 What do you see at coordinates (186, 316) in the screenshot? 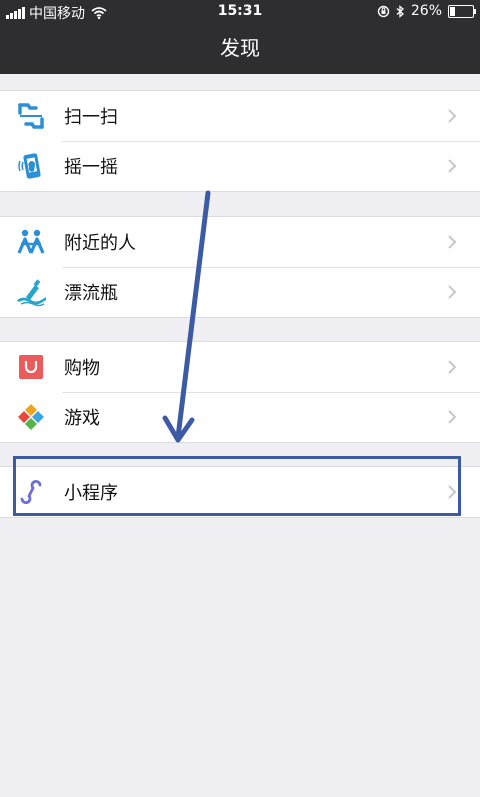
I see `annotation-arrow` at bounding box center [186, 316].